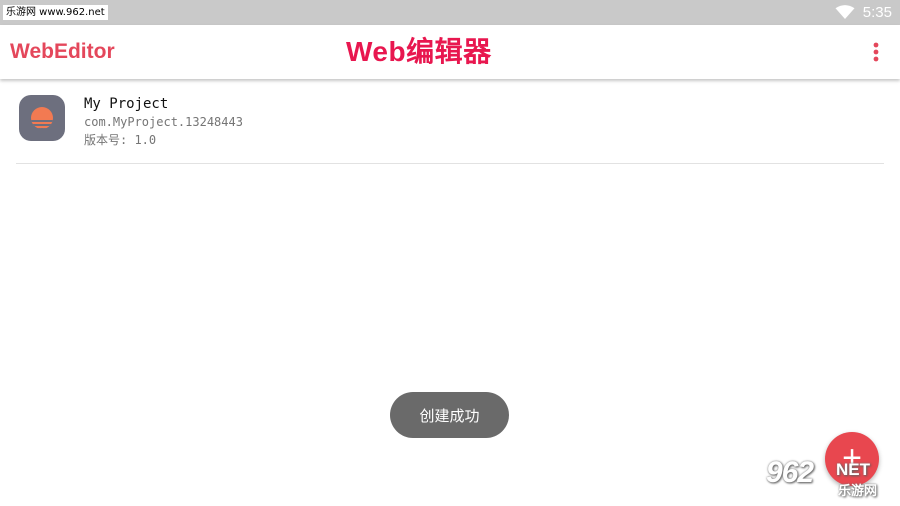 The height and width of the screenshot is (506, 900). What do you see at coordinates (120, 140) in the screenshot?
I see `project-version: 版本号: 1.0` at bounding box center [120, 140].